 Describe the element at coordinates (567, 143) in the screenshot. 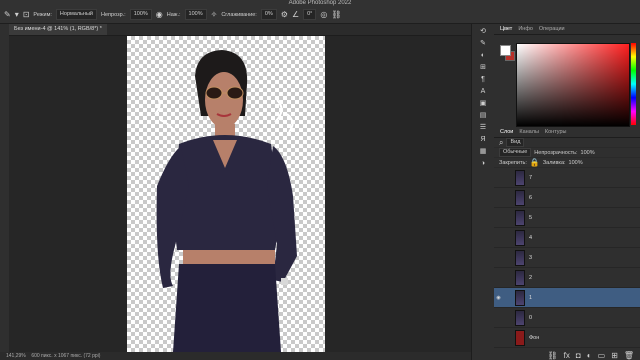

I see `layer-filter-row: ⌕ Вид` at that location.